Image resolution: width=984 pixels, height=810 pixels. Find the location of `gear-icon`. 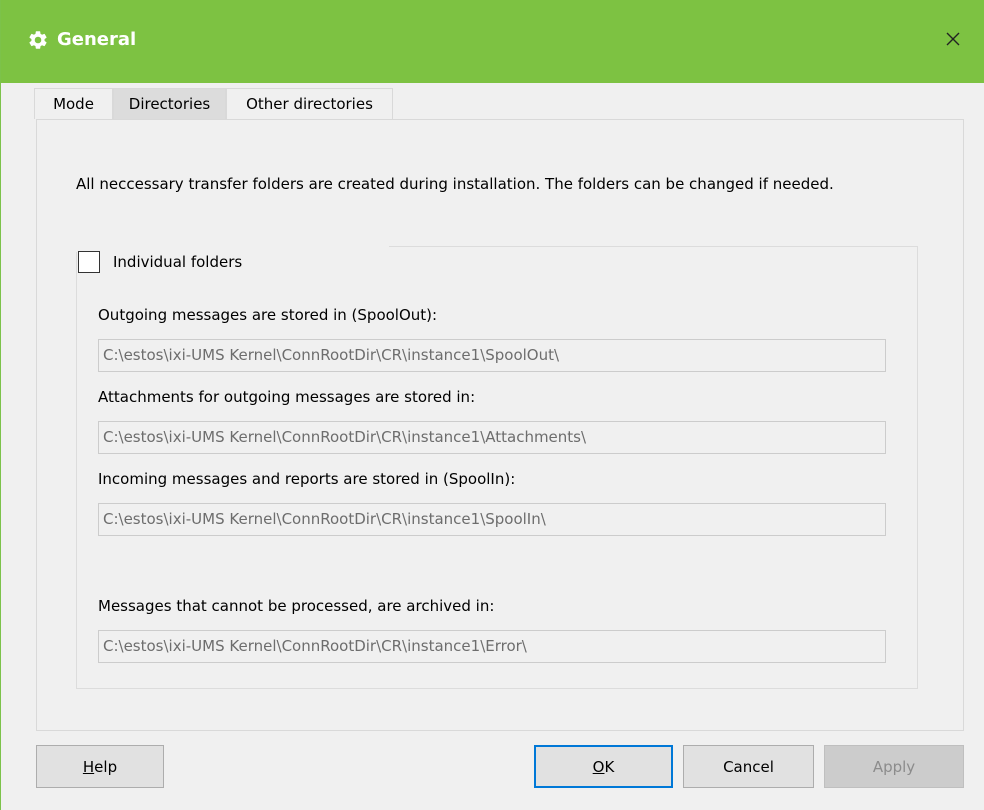

gear-icon is located at coordinates (38, 40).